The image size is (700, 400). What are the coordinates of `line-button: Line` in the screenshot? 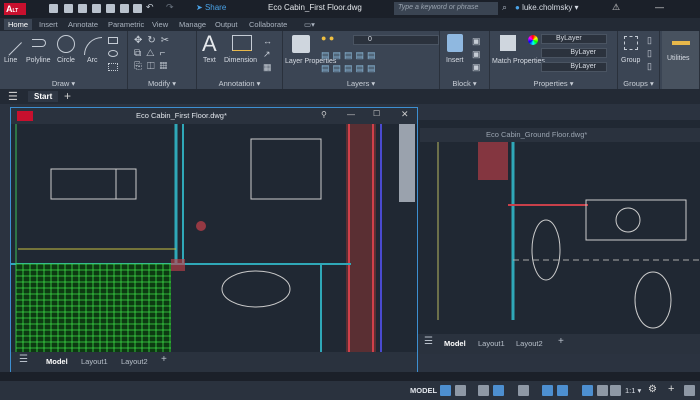 It's located at (10, 60).